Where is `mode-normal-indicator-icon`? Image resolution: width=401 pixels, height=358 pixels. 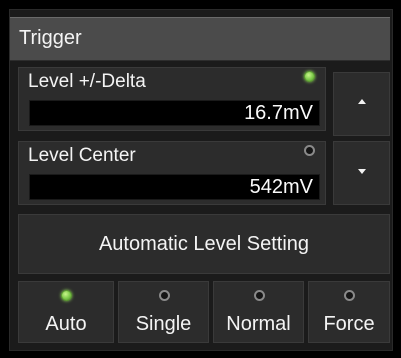
mode-normal-indicator-icon is located at coordinates (259, 295).